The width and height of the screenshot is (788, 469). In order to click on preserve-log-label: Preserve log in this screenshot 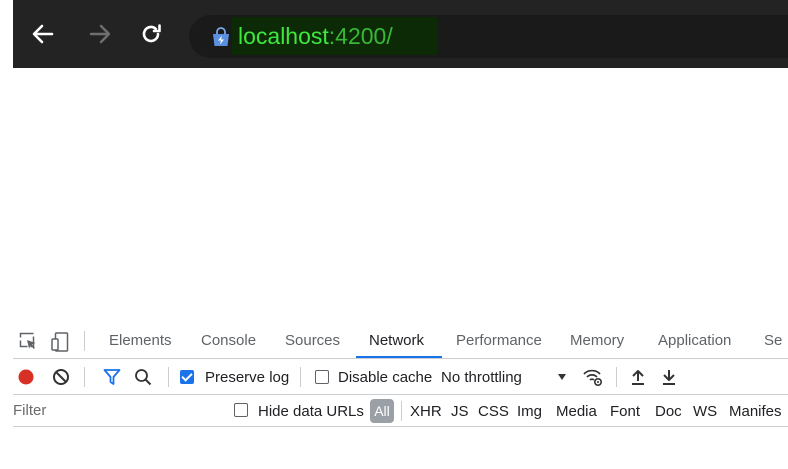, I will do `click(247, 377)`.